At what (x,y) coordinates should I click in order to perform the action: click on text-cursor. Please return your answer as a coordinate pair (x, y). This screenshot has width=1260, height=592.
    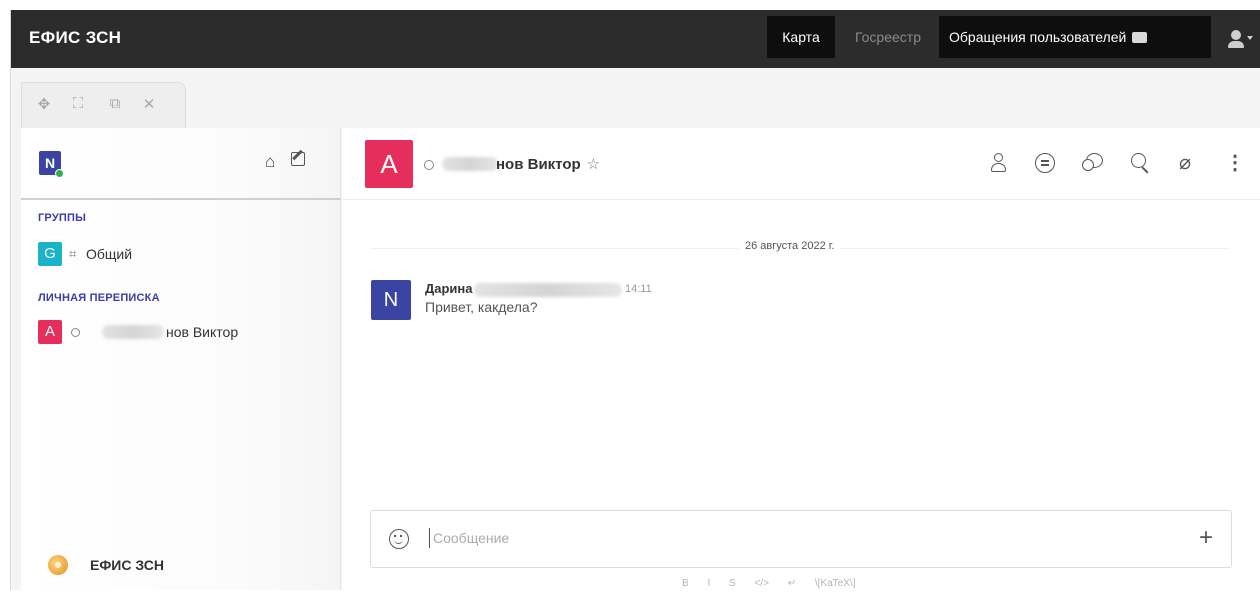
    Looking at the image, I should click on (429, 538).